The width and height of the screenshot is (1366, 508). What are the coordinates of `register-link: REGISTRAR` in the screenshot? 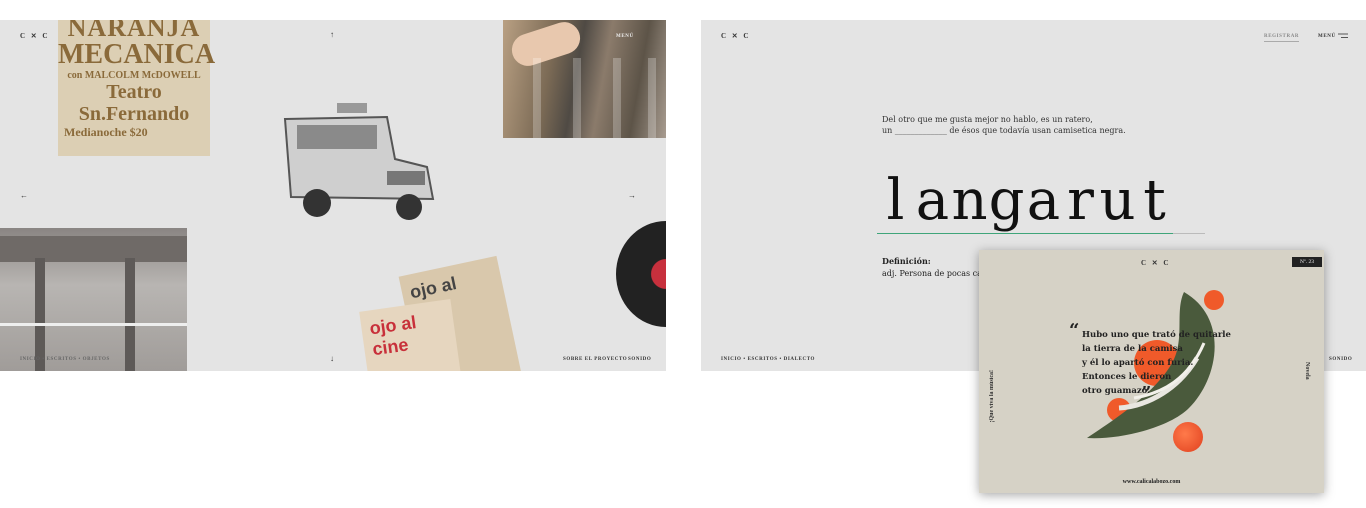 It's located at (1282, 38).